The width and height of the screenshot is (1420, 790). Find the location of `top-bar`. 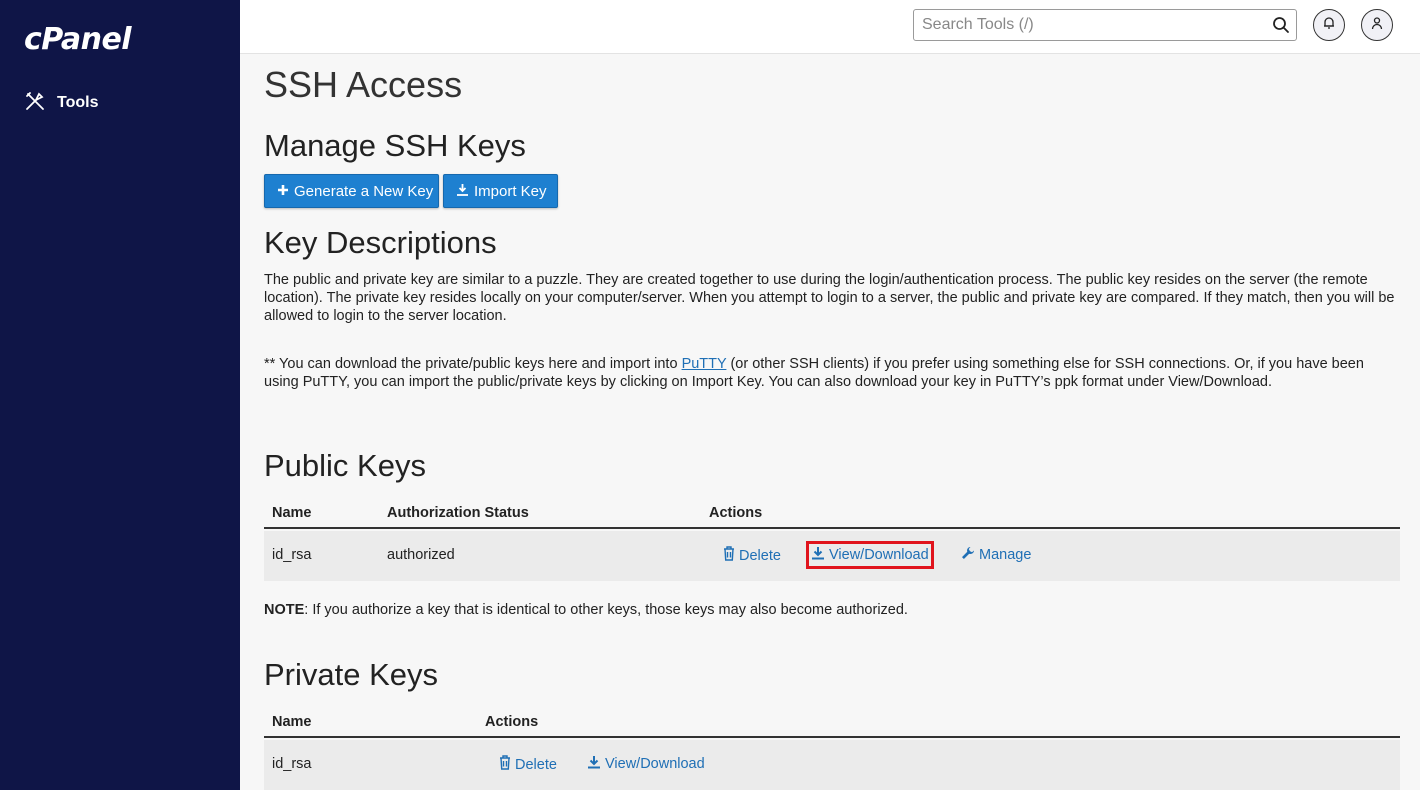

top-bar is located at coordinates (830, 27).